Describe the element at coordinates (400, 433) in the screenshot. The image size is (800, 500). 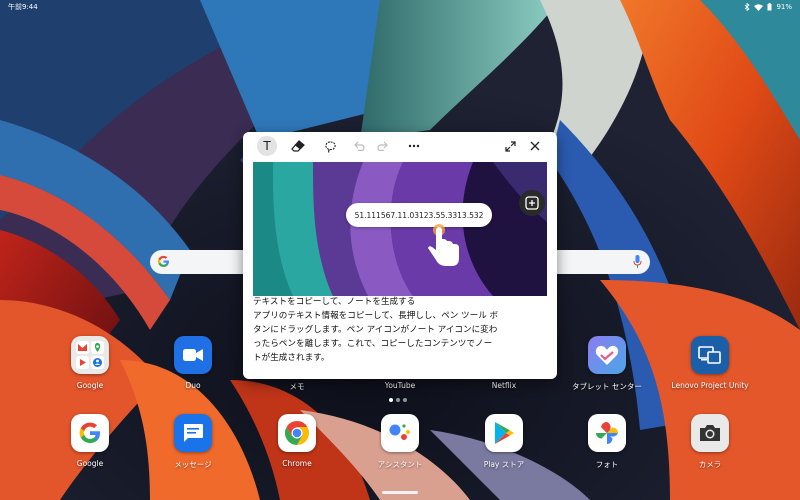
I see `assistant-icon` at that location.